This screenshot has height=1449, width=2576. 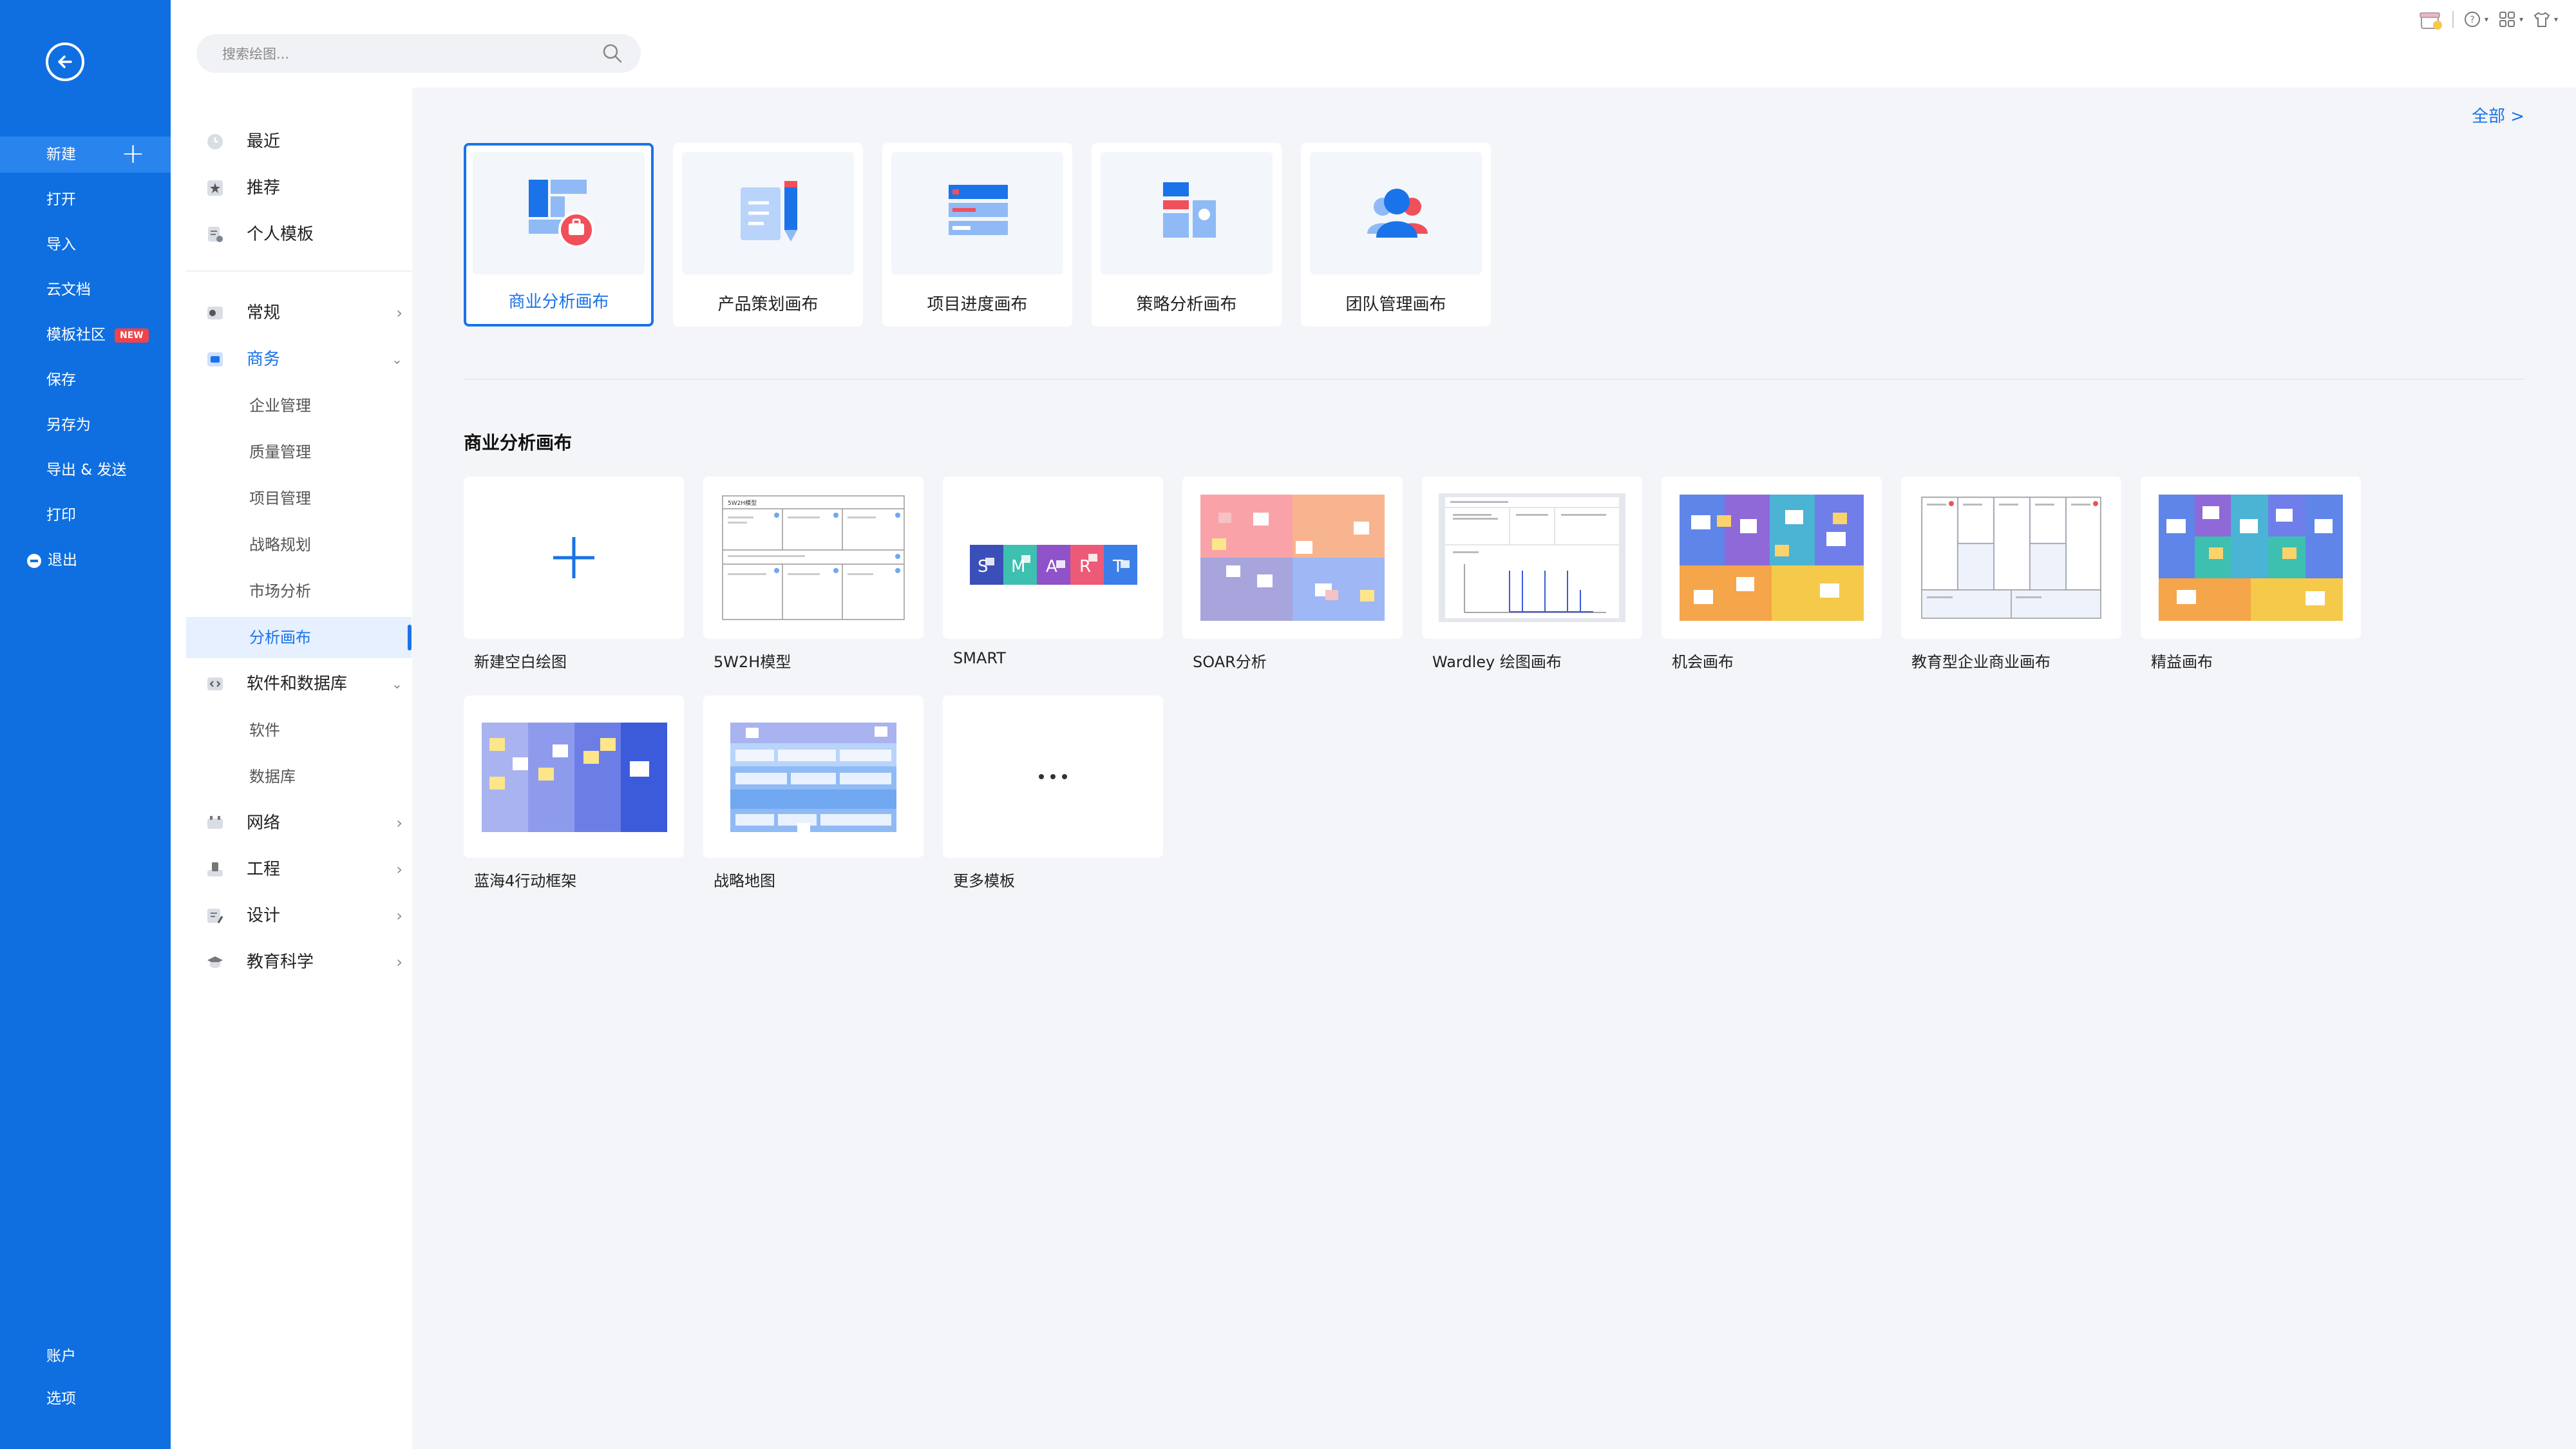 What do you see at coordinates (2510, 19) in the screenshot?
I see `apps-icon: ▾` at bounding box center [2510, 19].